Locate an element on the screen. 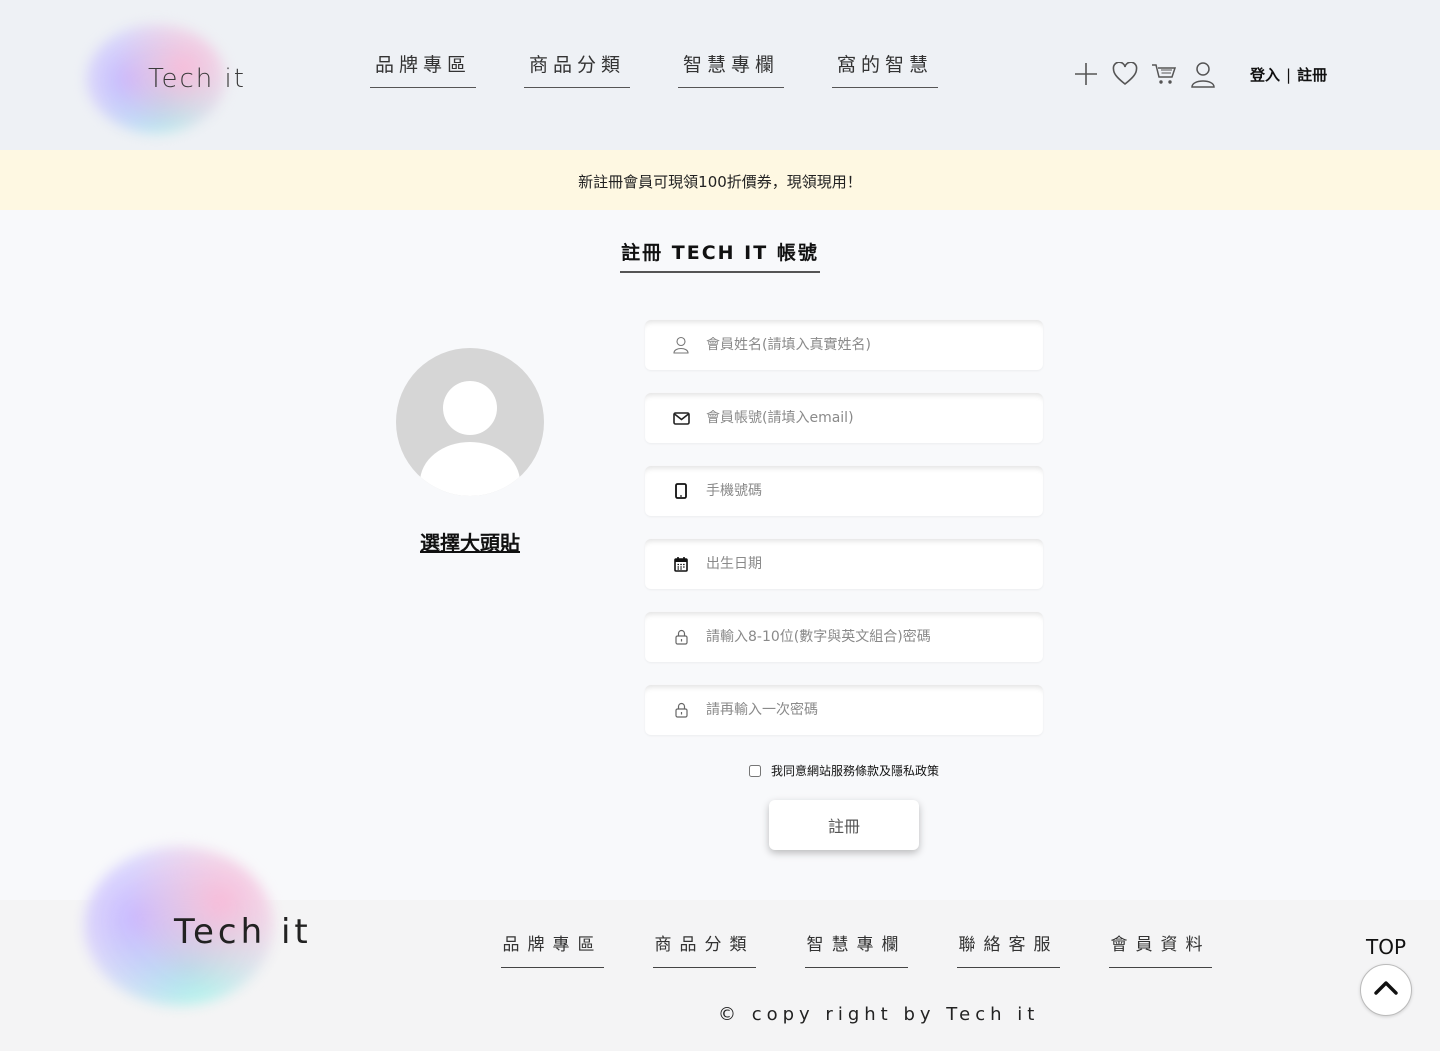  plus-icon is located at coordinates (1086, 74).